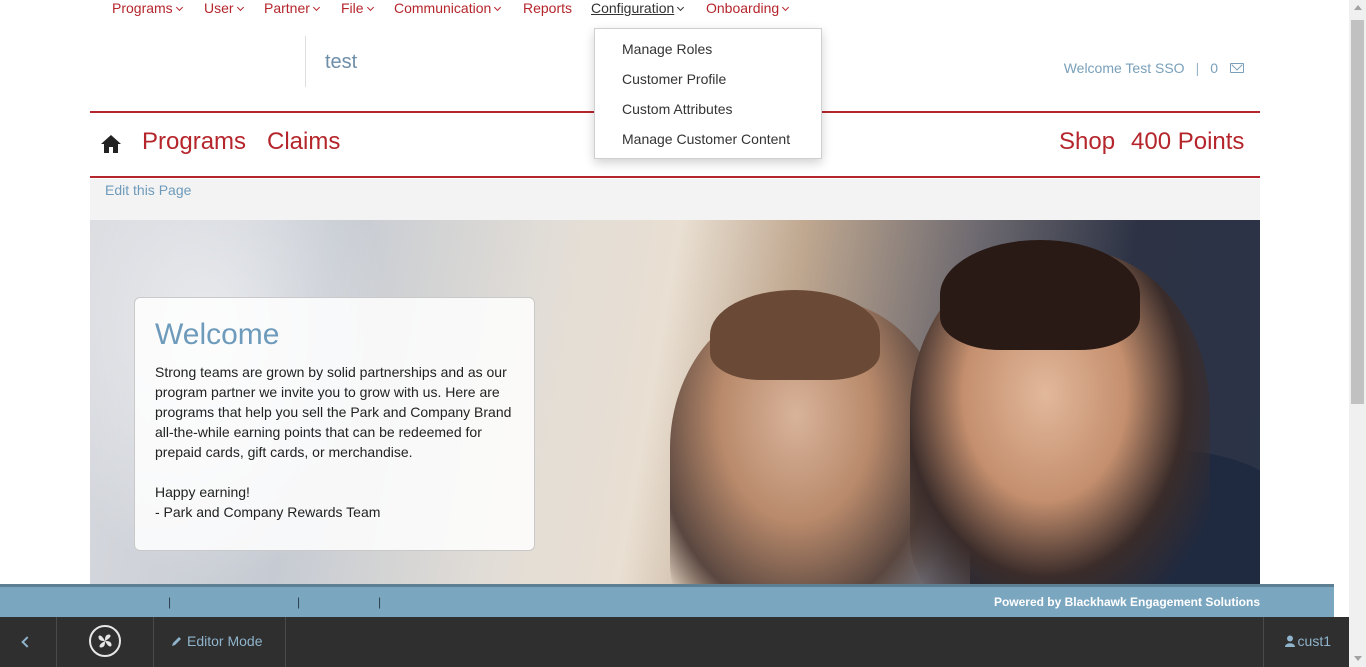 This screenshot has height=667, width=1366. I want to click on envelope-icon, so click(1237, 68).